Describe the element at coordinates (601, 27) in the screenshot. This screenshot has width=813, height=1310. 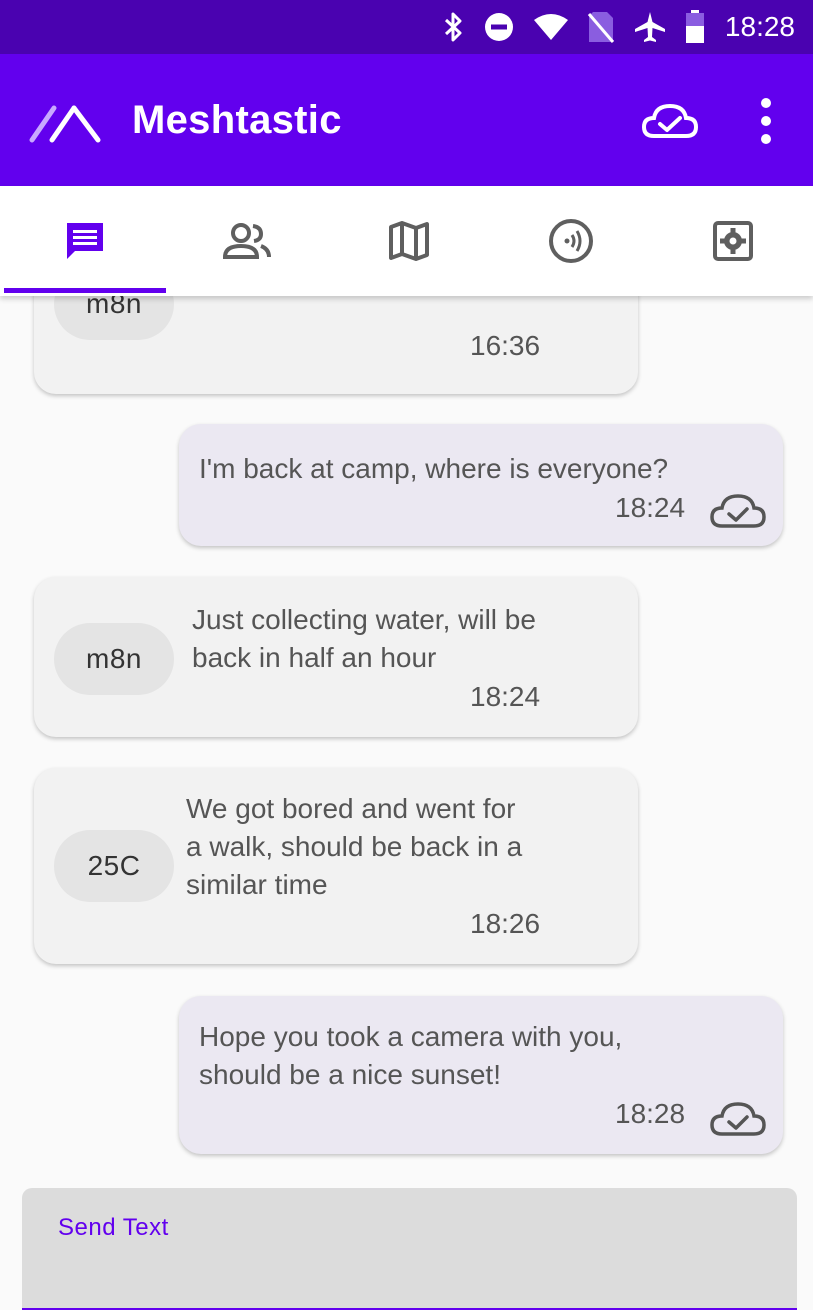
I see `no-sim-icon` at that location.